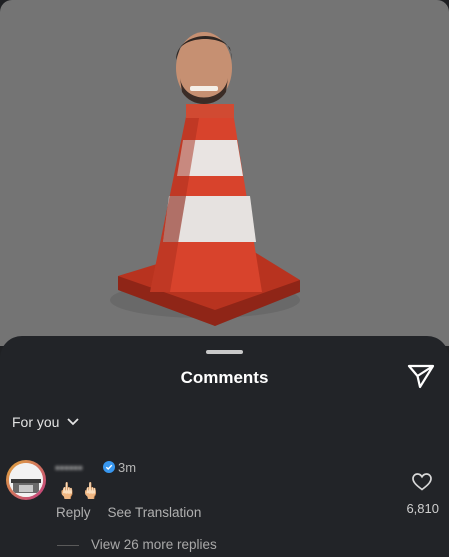 This screenshot has width=449, height=557. I want to click on replies-divider, so click(68, 545).